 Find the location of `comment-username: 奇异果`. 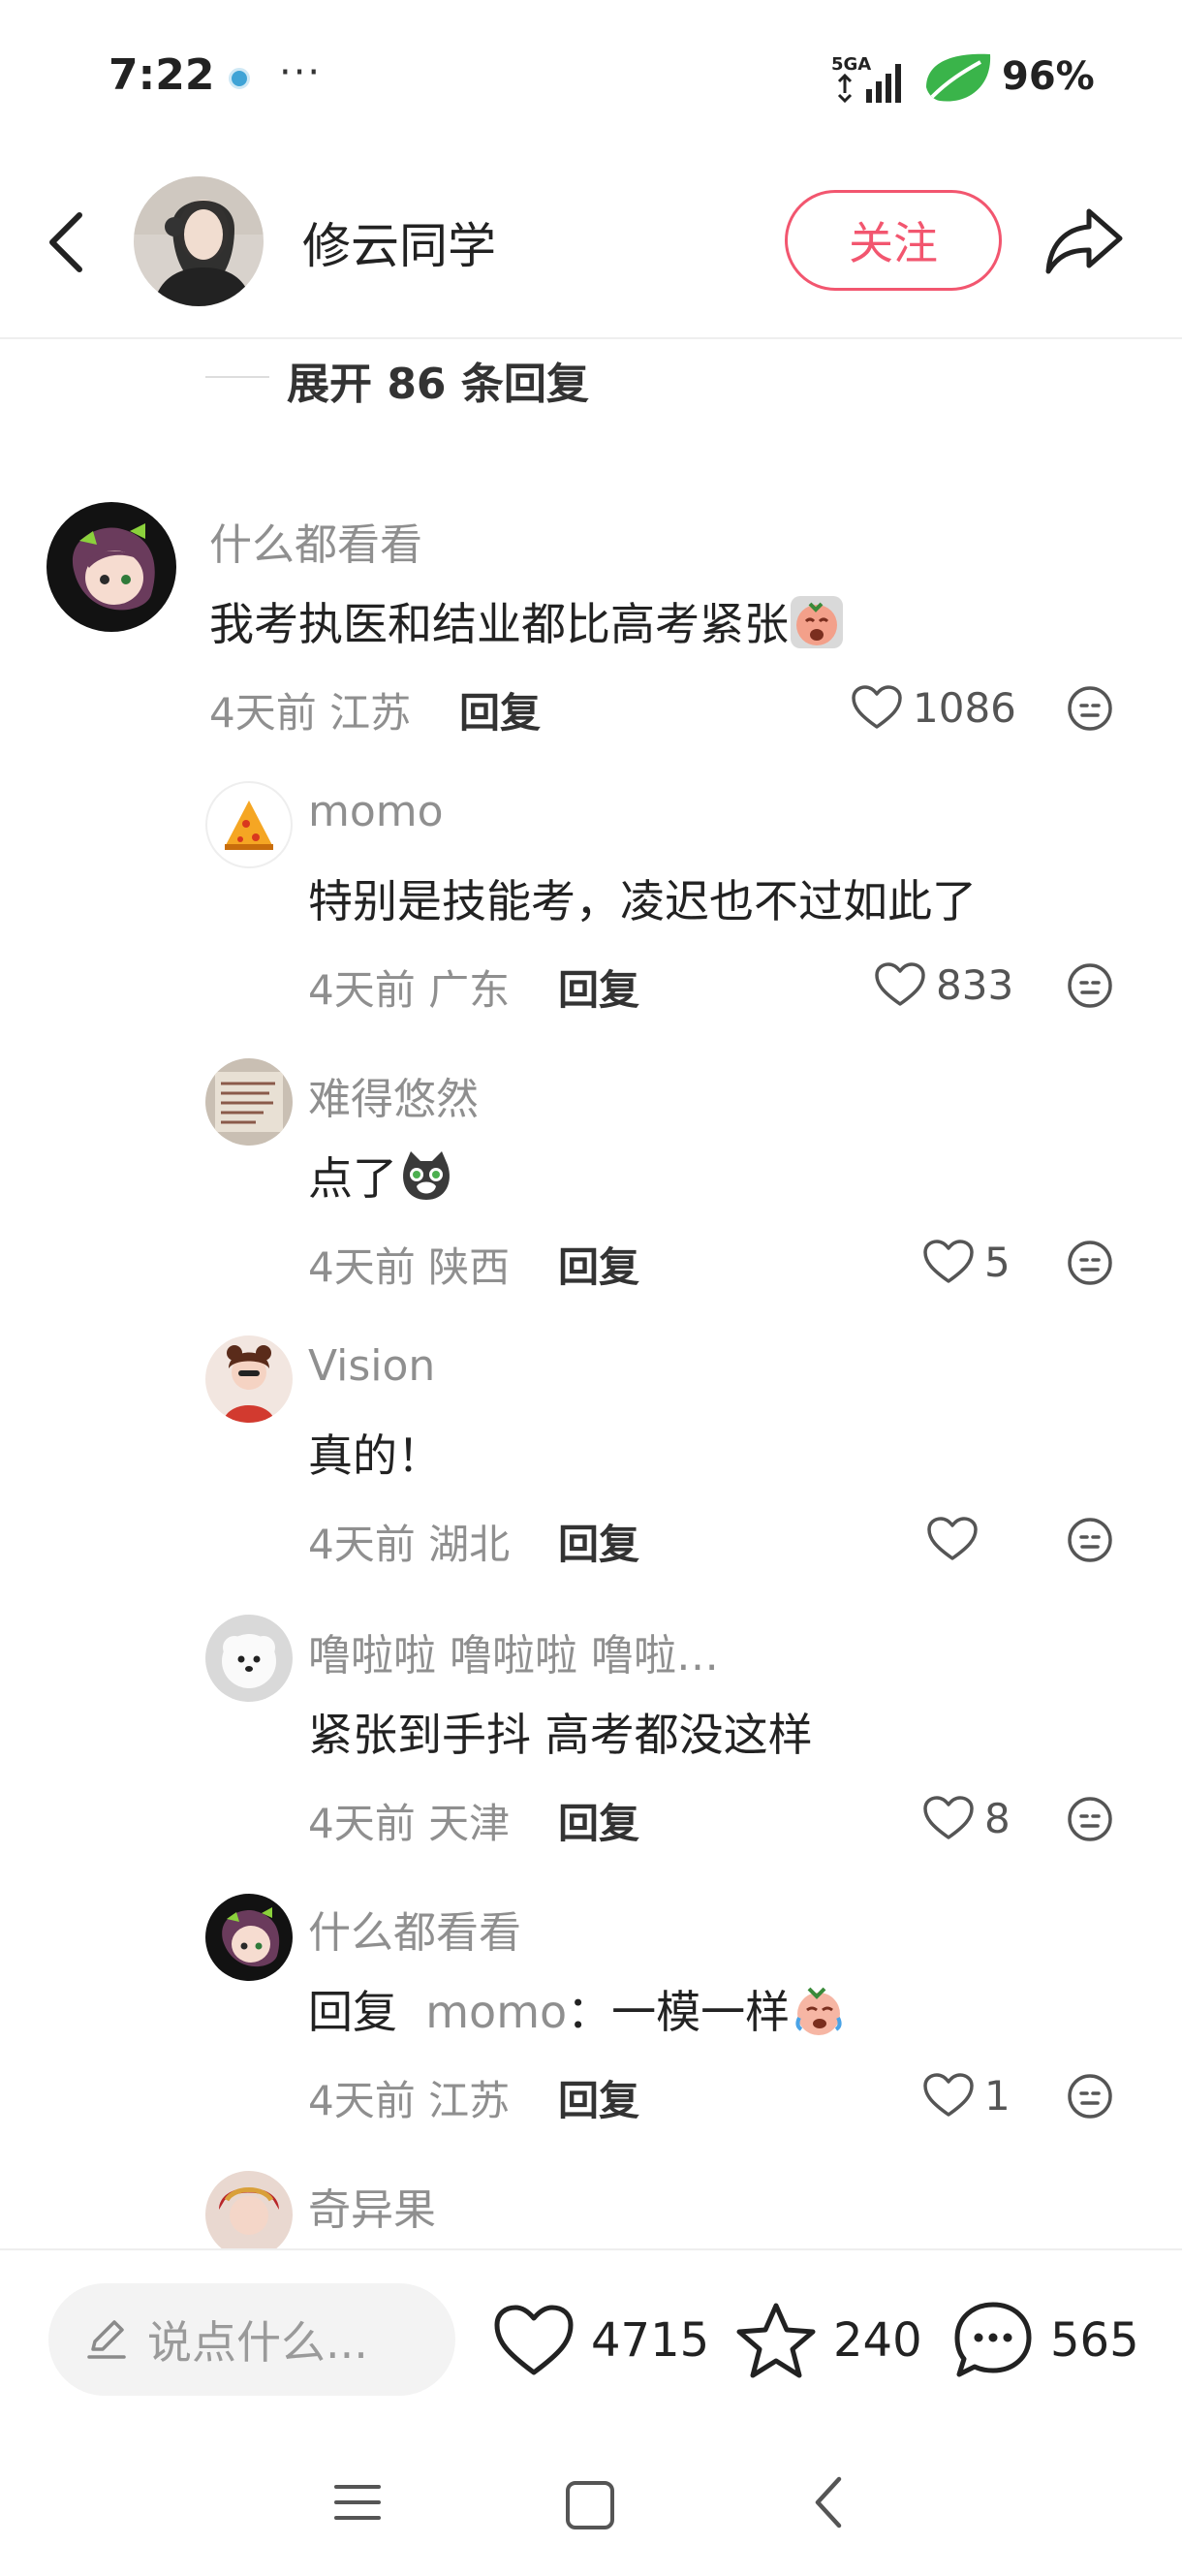

comment-username: 奇异果 is located at coordinates (372, 2206).